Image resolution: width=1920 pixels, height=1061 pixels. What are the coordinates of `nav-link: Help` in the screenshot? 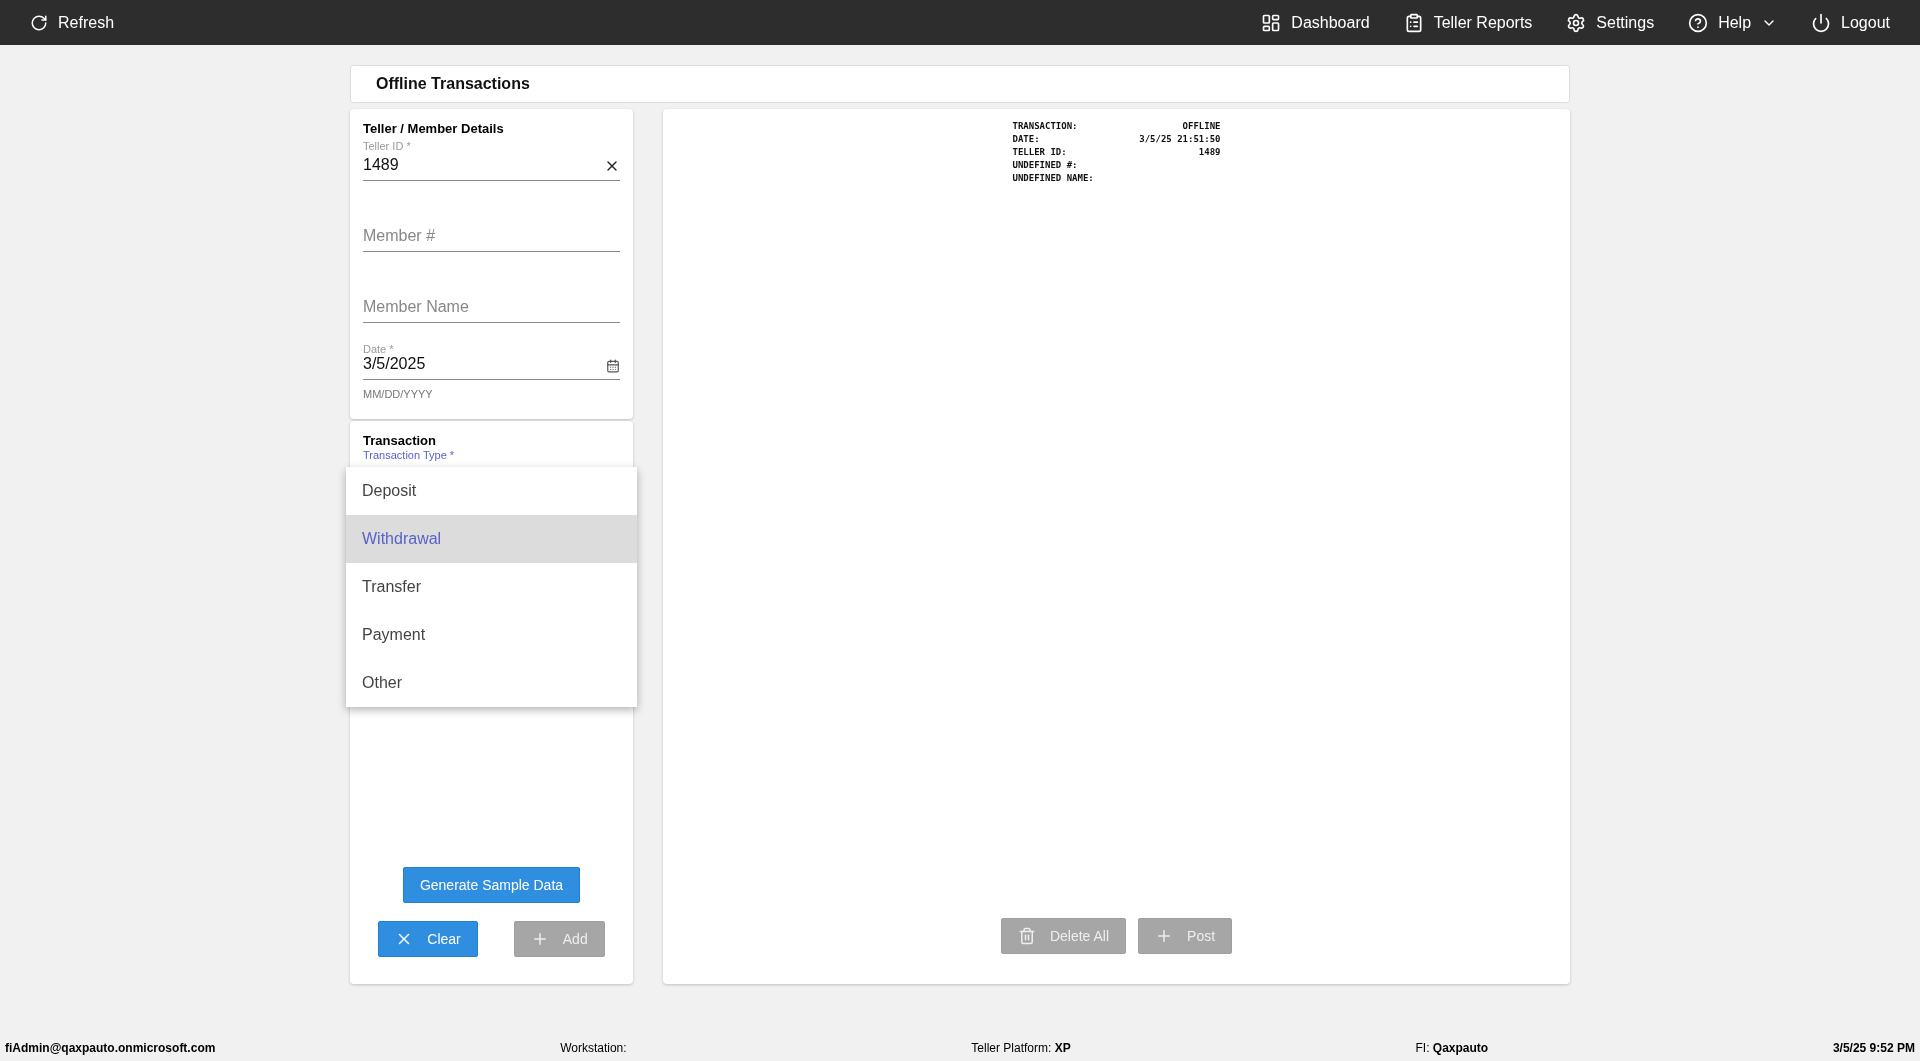 It's located at (1733, 22).